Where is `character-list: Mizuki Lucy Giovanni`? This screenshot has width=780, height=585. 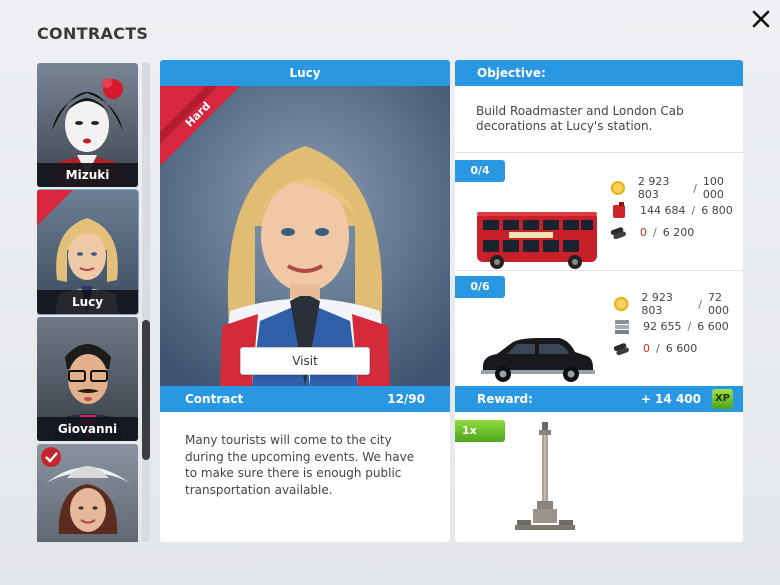 character-list: Mizuki Lucy Giovanni is located at coordinates (88, 302).